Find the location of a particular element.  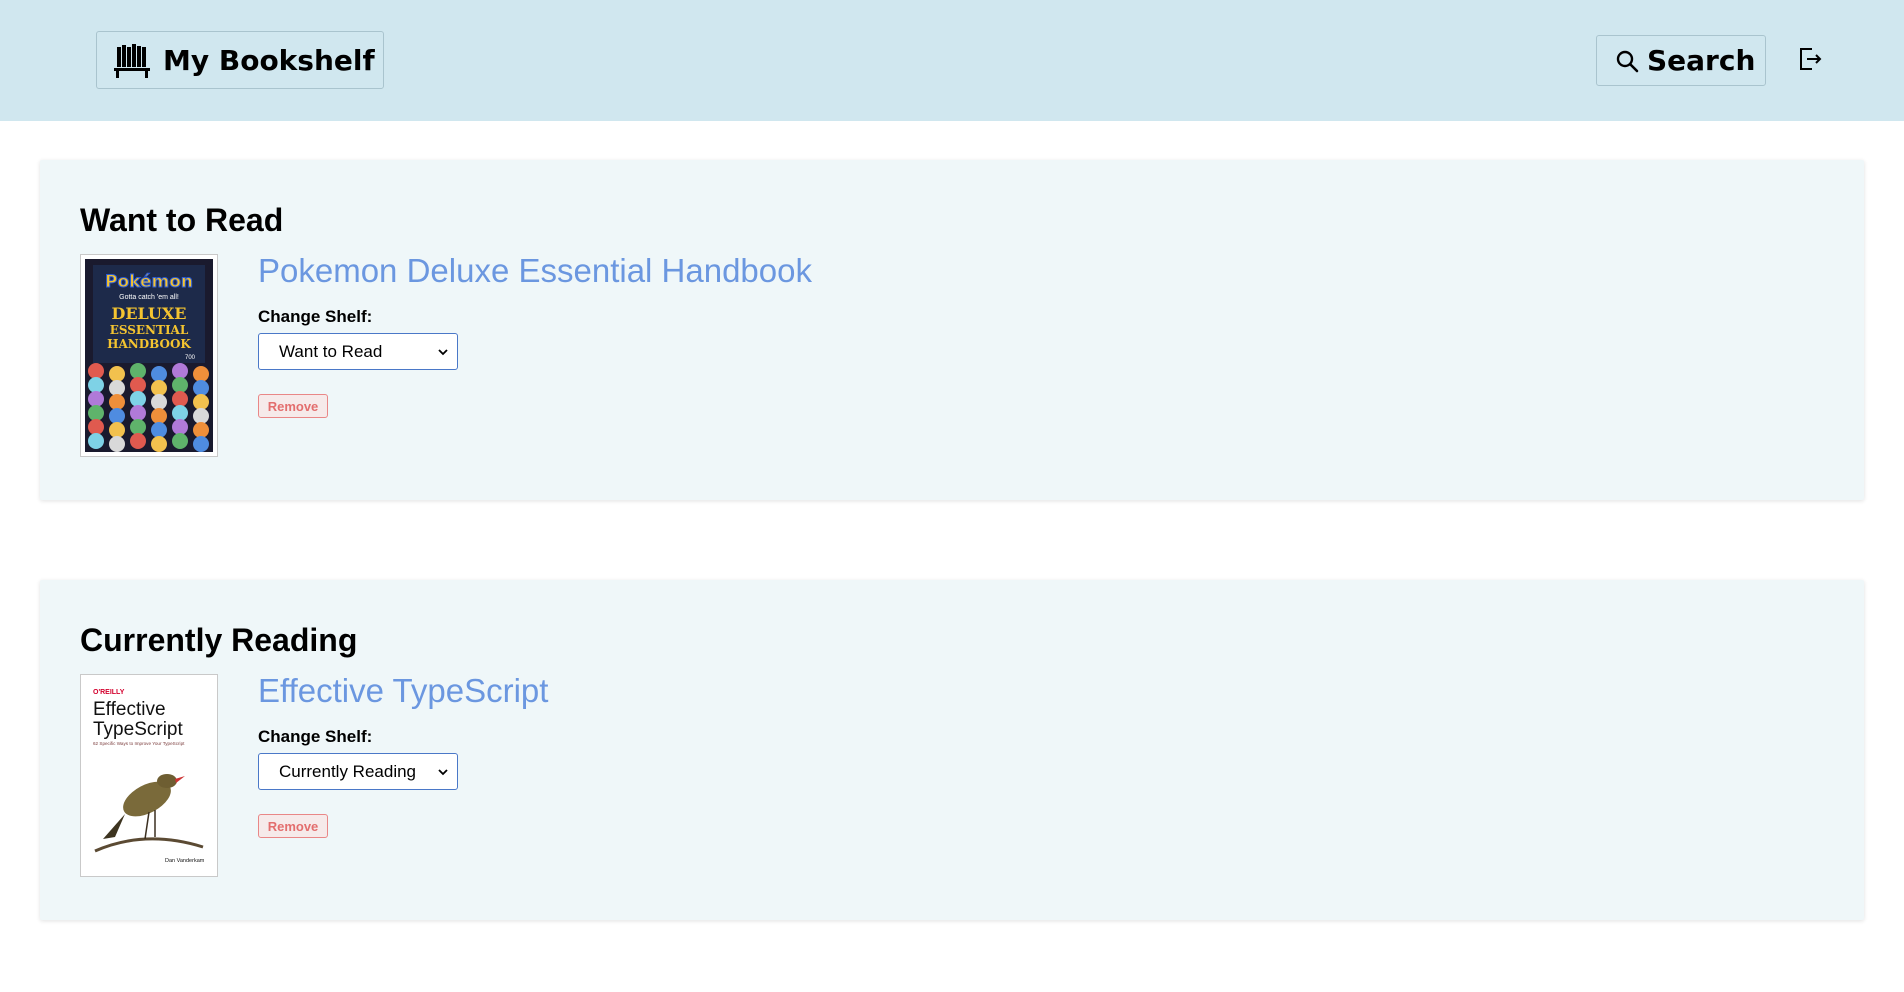

cover-author: Dan Vanderkam is located at coordinates (185, 861).